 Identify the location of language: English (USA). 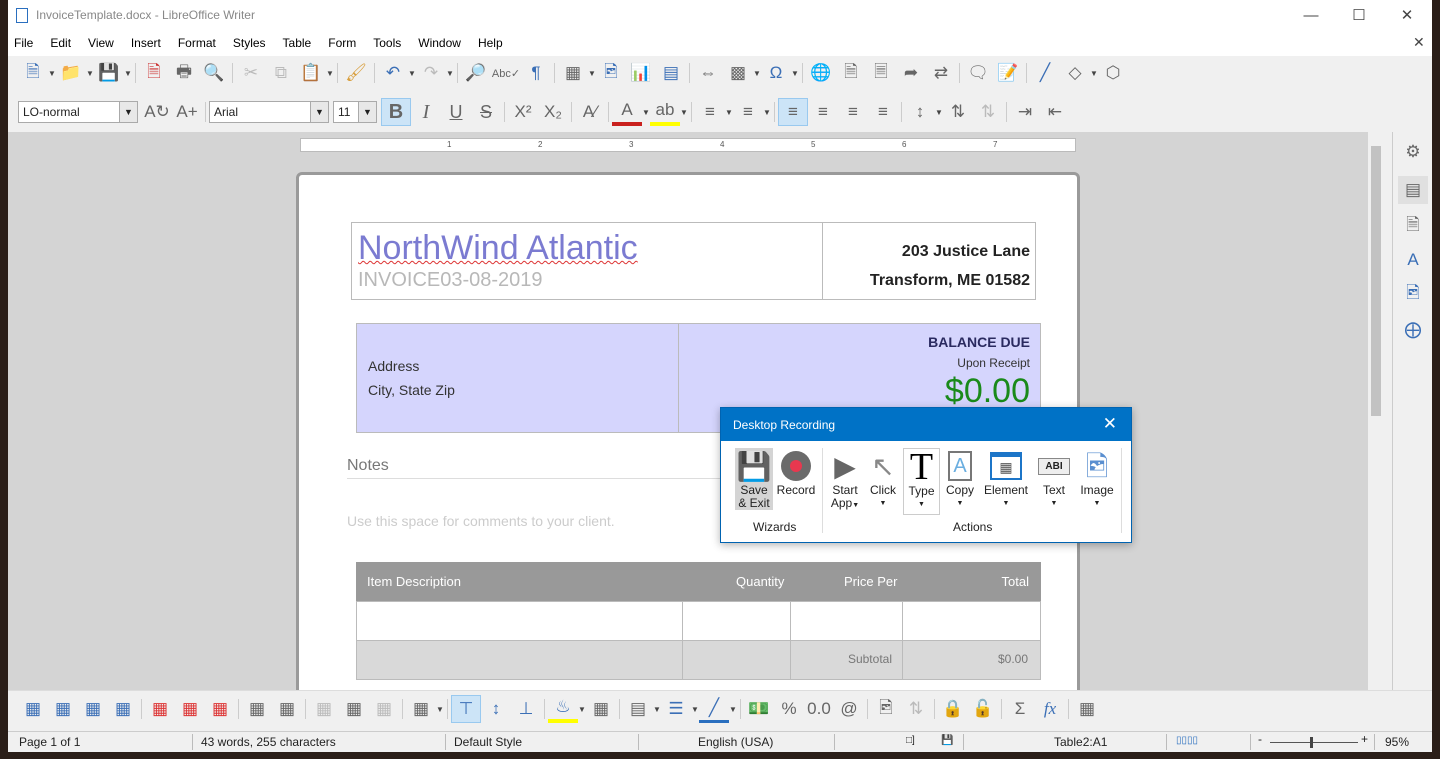
(735, 742).